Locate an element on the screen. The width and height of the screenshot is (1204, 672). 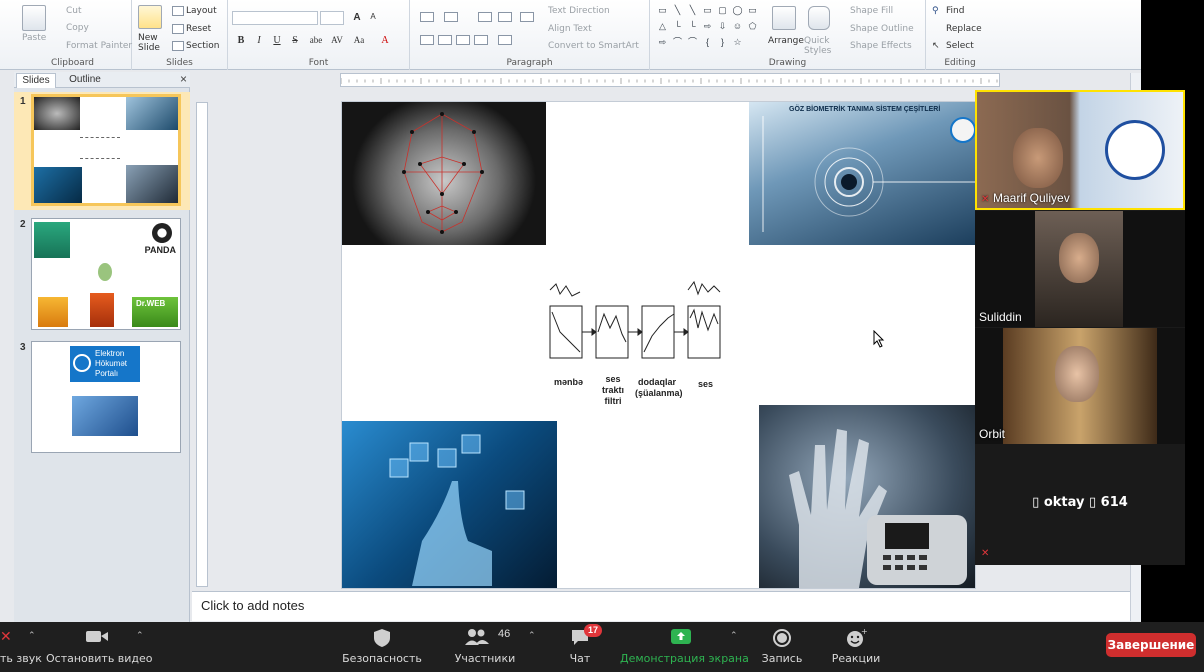
slide-number: 3 is located at coordinates (23, 347).